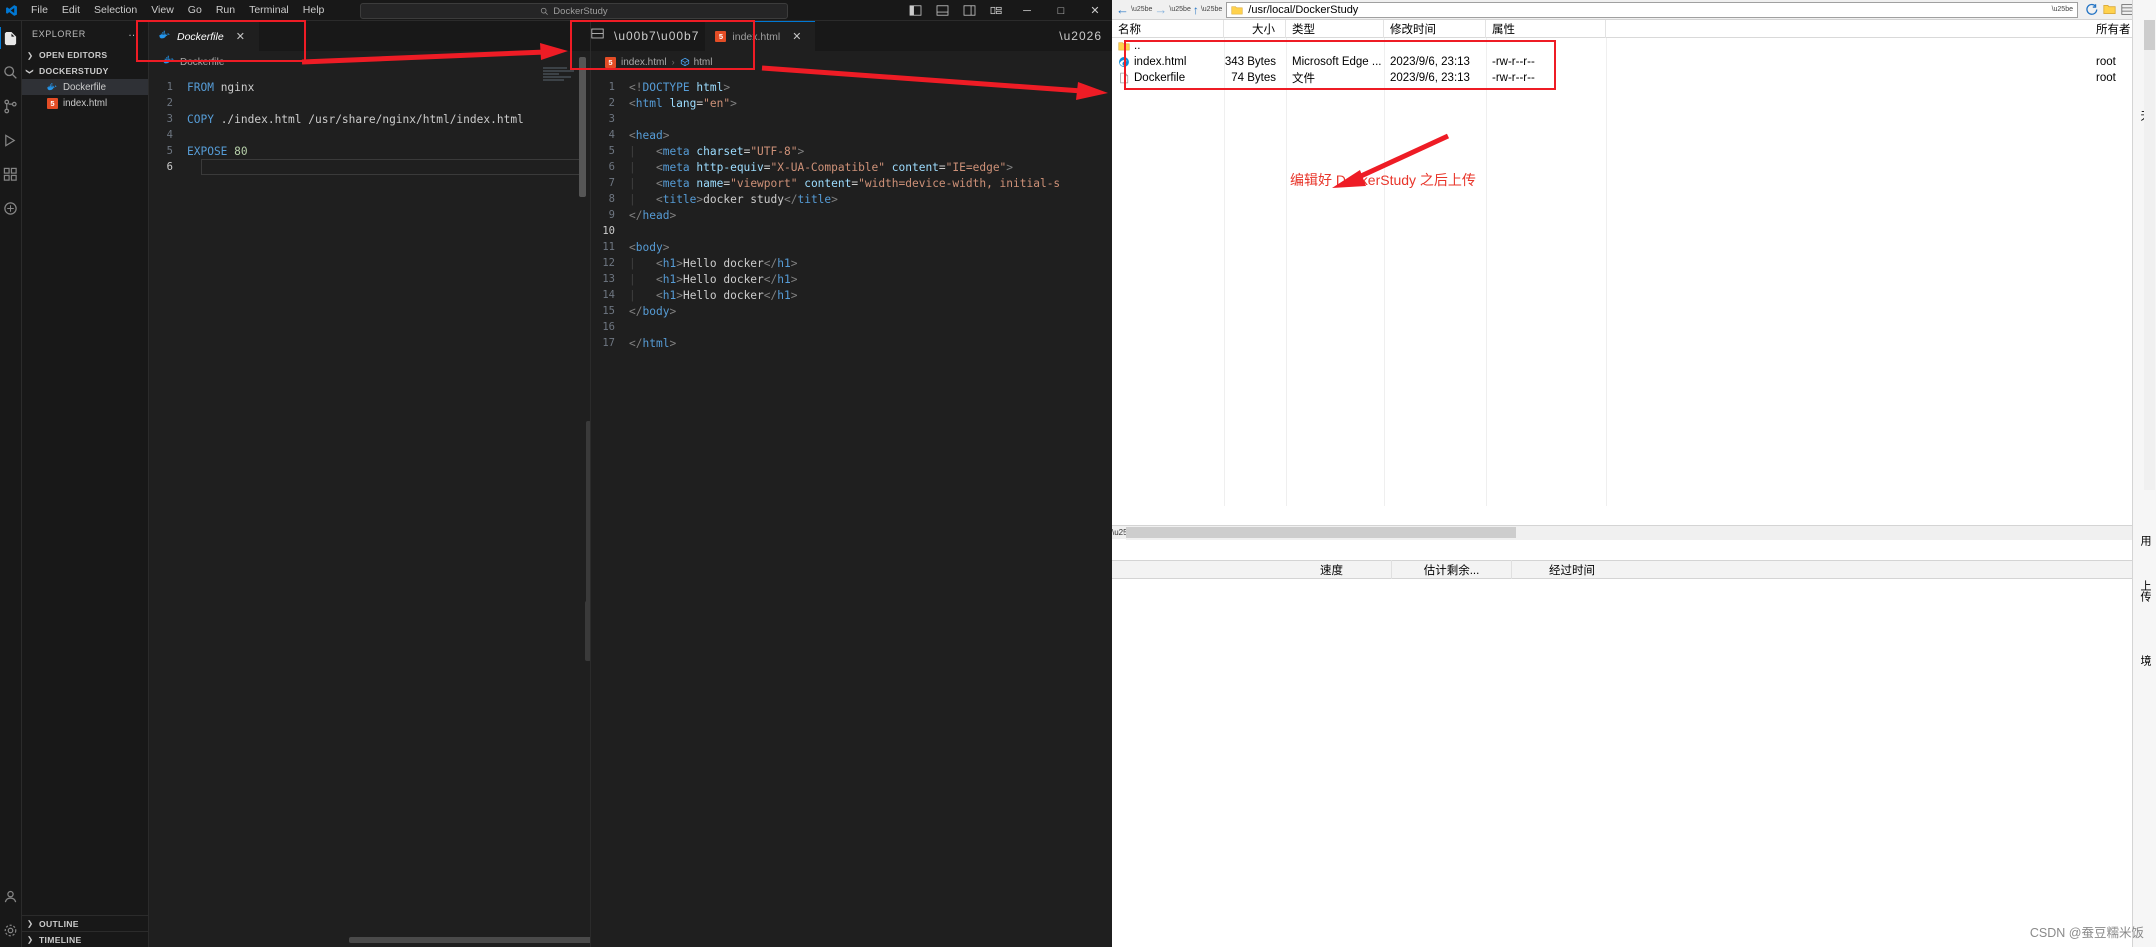 This screenshot has width=2156, height=947. Describe the element at coordinates (587, 631) in the screenshot. I see `split-resizer` at that location.